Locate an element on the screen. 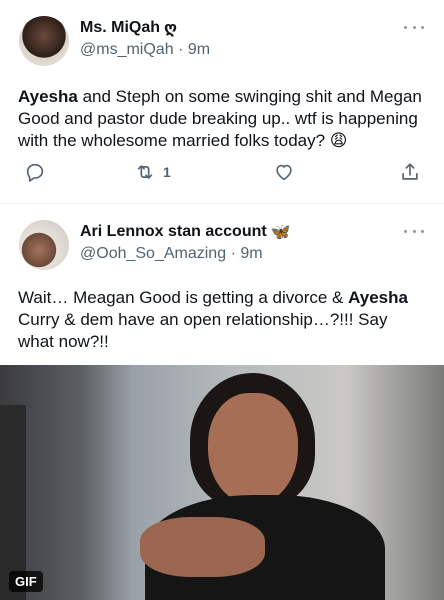  author-name: Ms. MiQah is located at coordinates (120, 28).